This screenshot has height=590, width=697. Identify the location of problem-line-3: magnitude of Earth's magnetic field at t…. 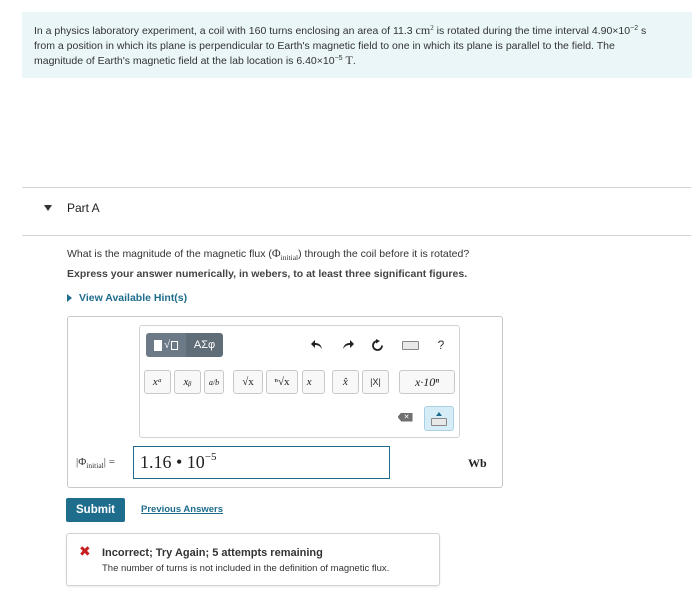
(195, 60).